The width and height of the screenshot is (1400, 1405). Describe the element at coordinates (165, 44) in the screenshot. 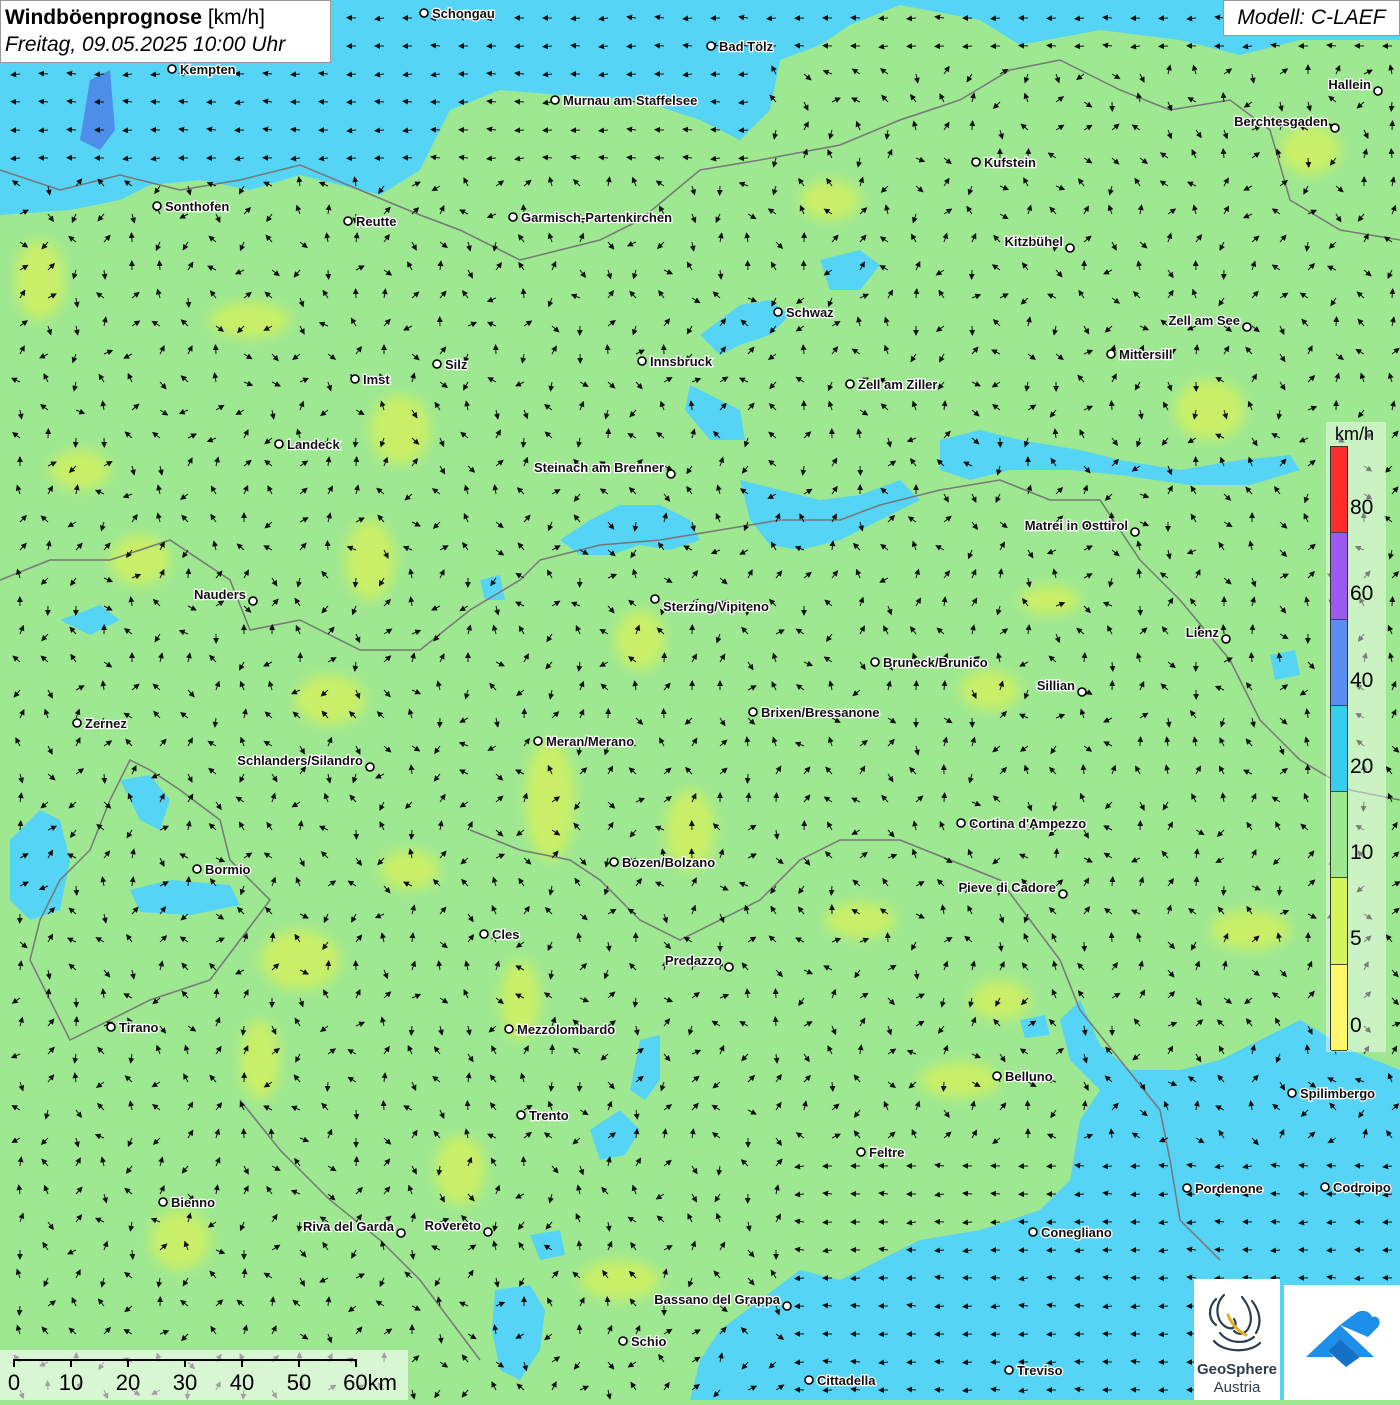

I see `forecast-datetime: Freitag, 09.05.2025 10:00 Uhr` at that location.